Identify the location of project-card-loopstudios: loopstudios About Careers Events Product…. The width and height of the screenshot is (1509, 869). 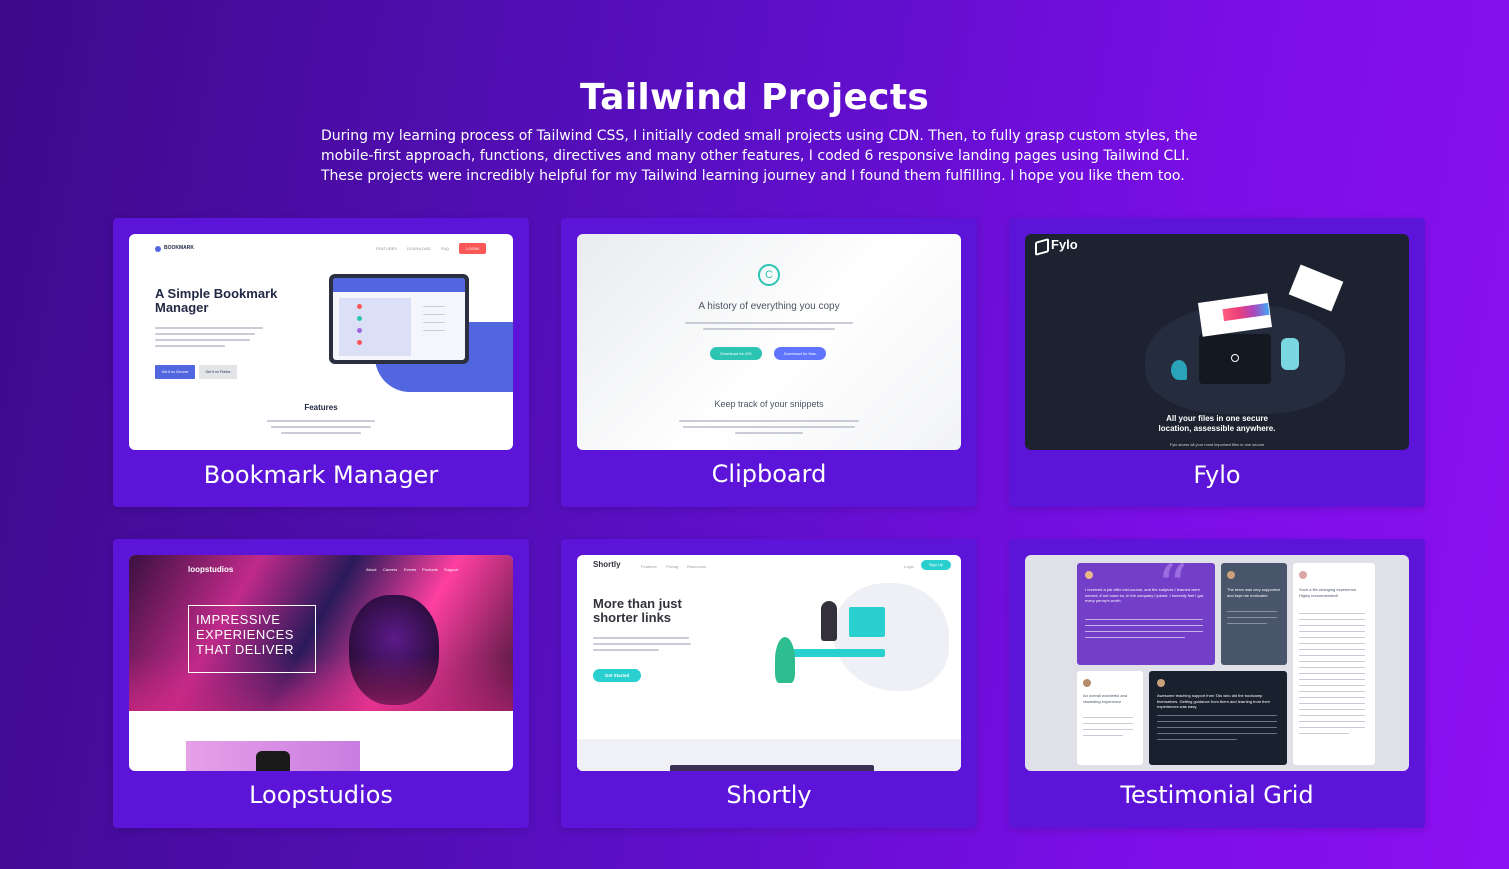
(321, 683).